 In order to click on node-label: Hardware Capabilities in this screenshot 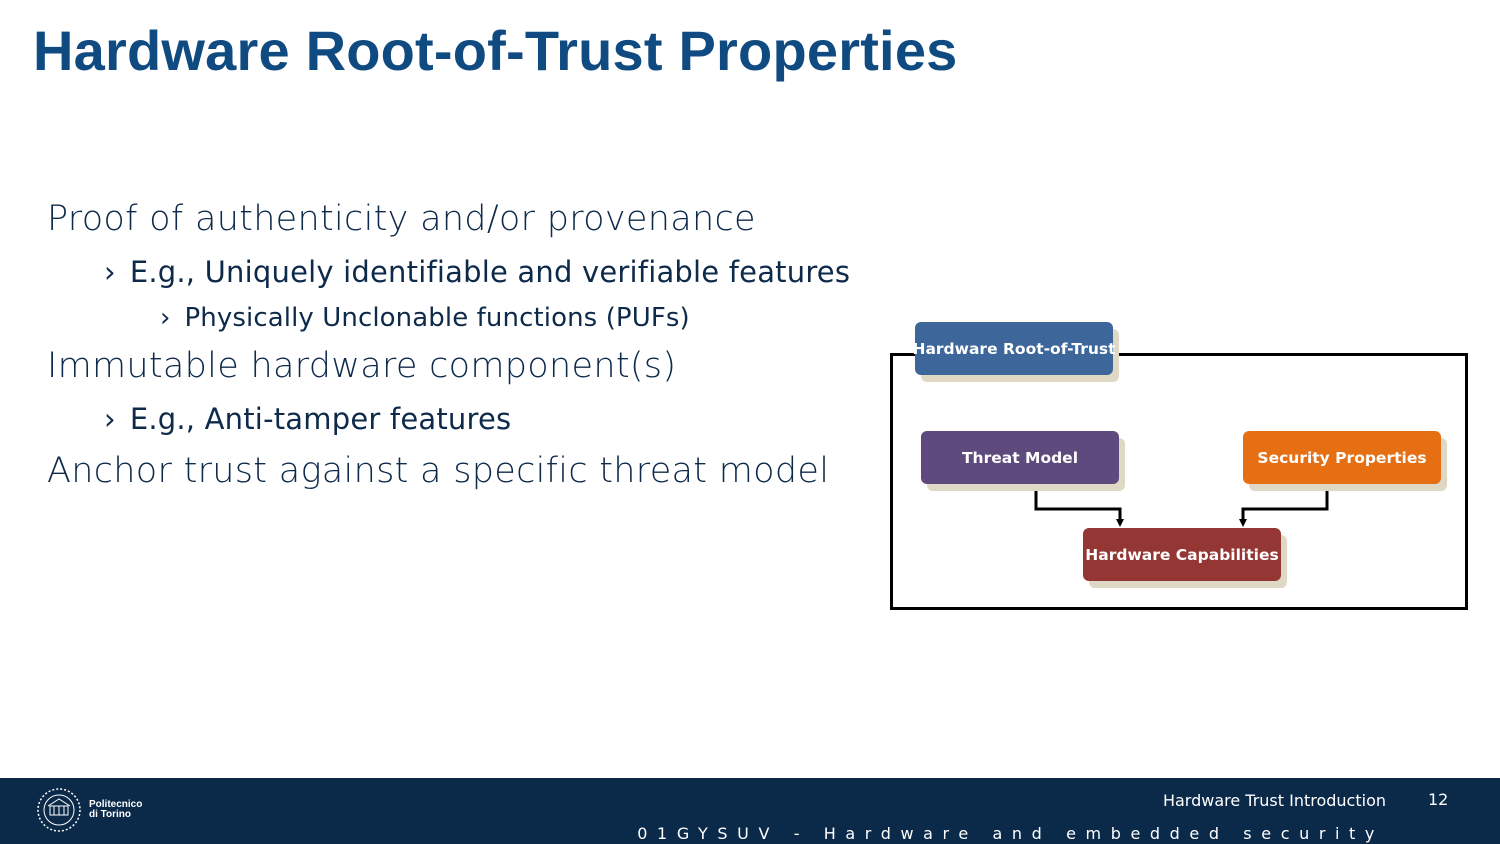, I will do `click(1182, 554)`.